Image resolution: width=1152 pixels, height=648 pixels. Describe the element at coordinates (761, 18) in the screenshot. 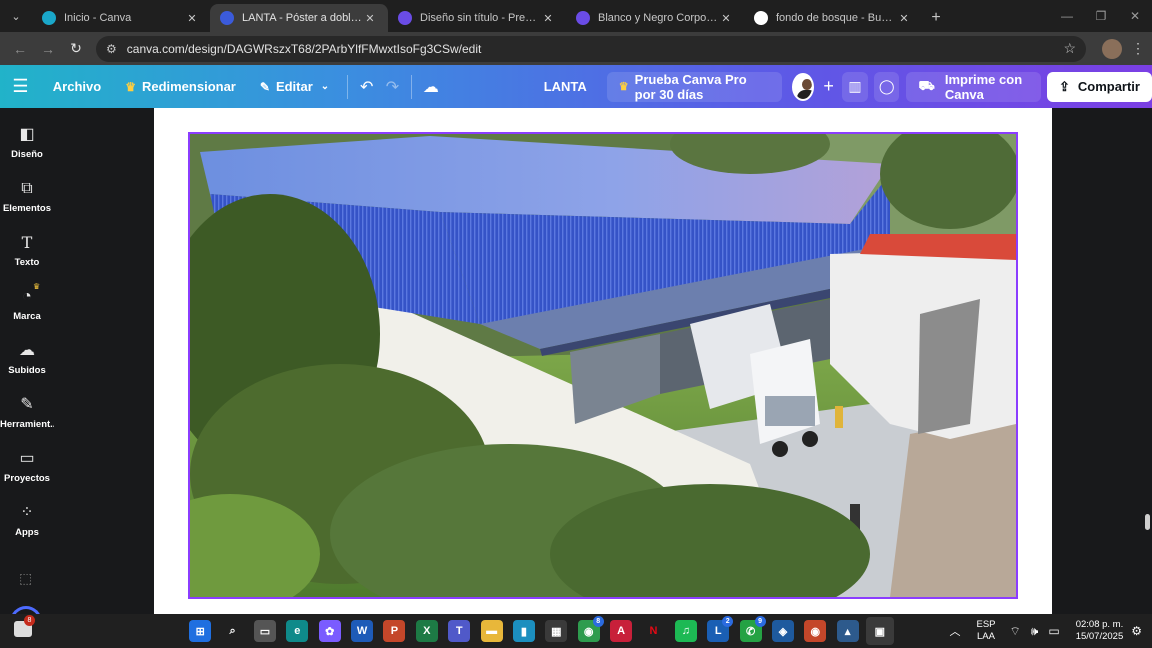

I see `tab-favicon-icon` at that location.